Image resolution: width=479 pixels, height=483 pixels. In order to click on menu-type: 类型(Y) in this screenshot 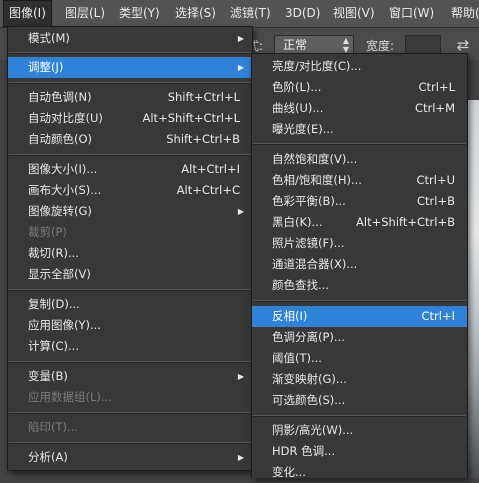, I will do `click(139, 13)`.